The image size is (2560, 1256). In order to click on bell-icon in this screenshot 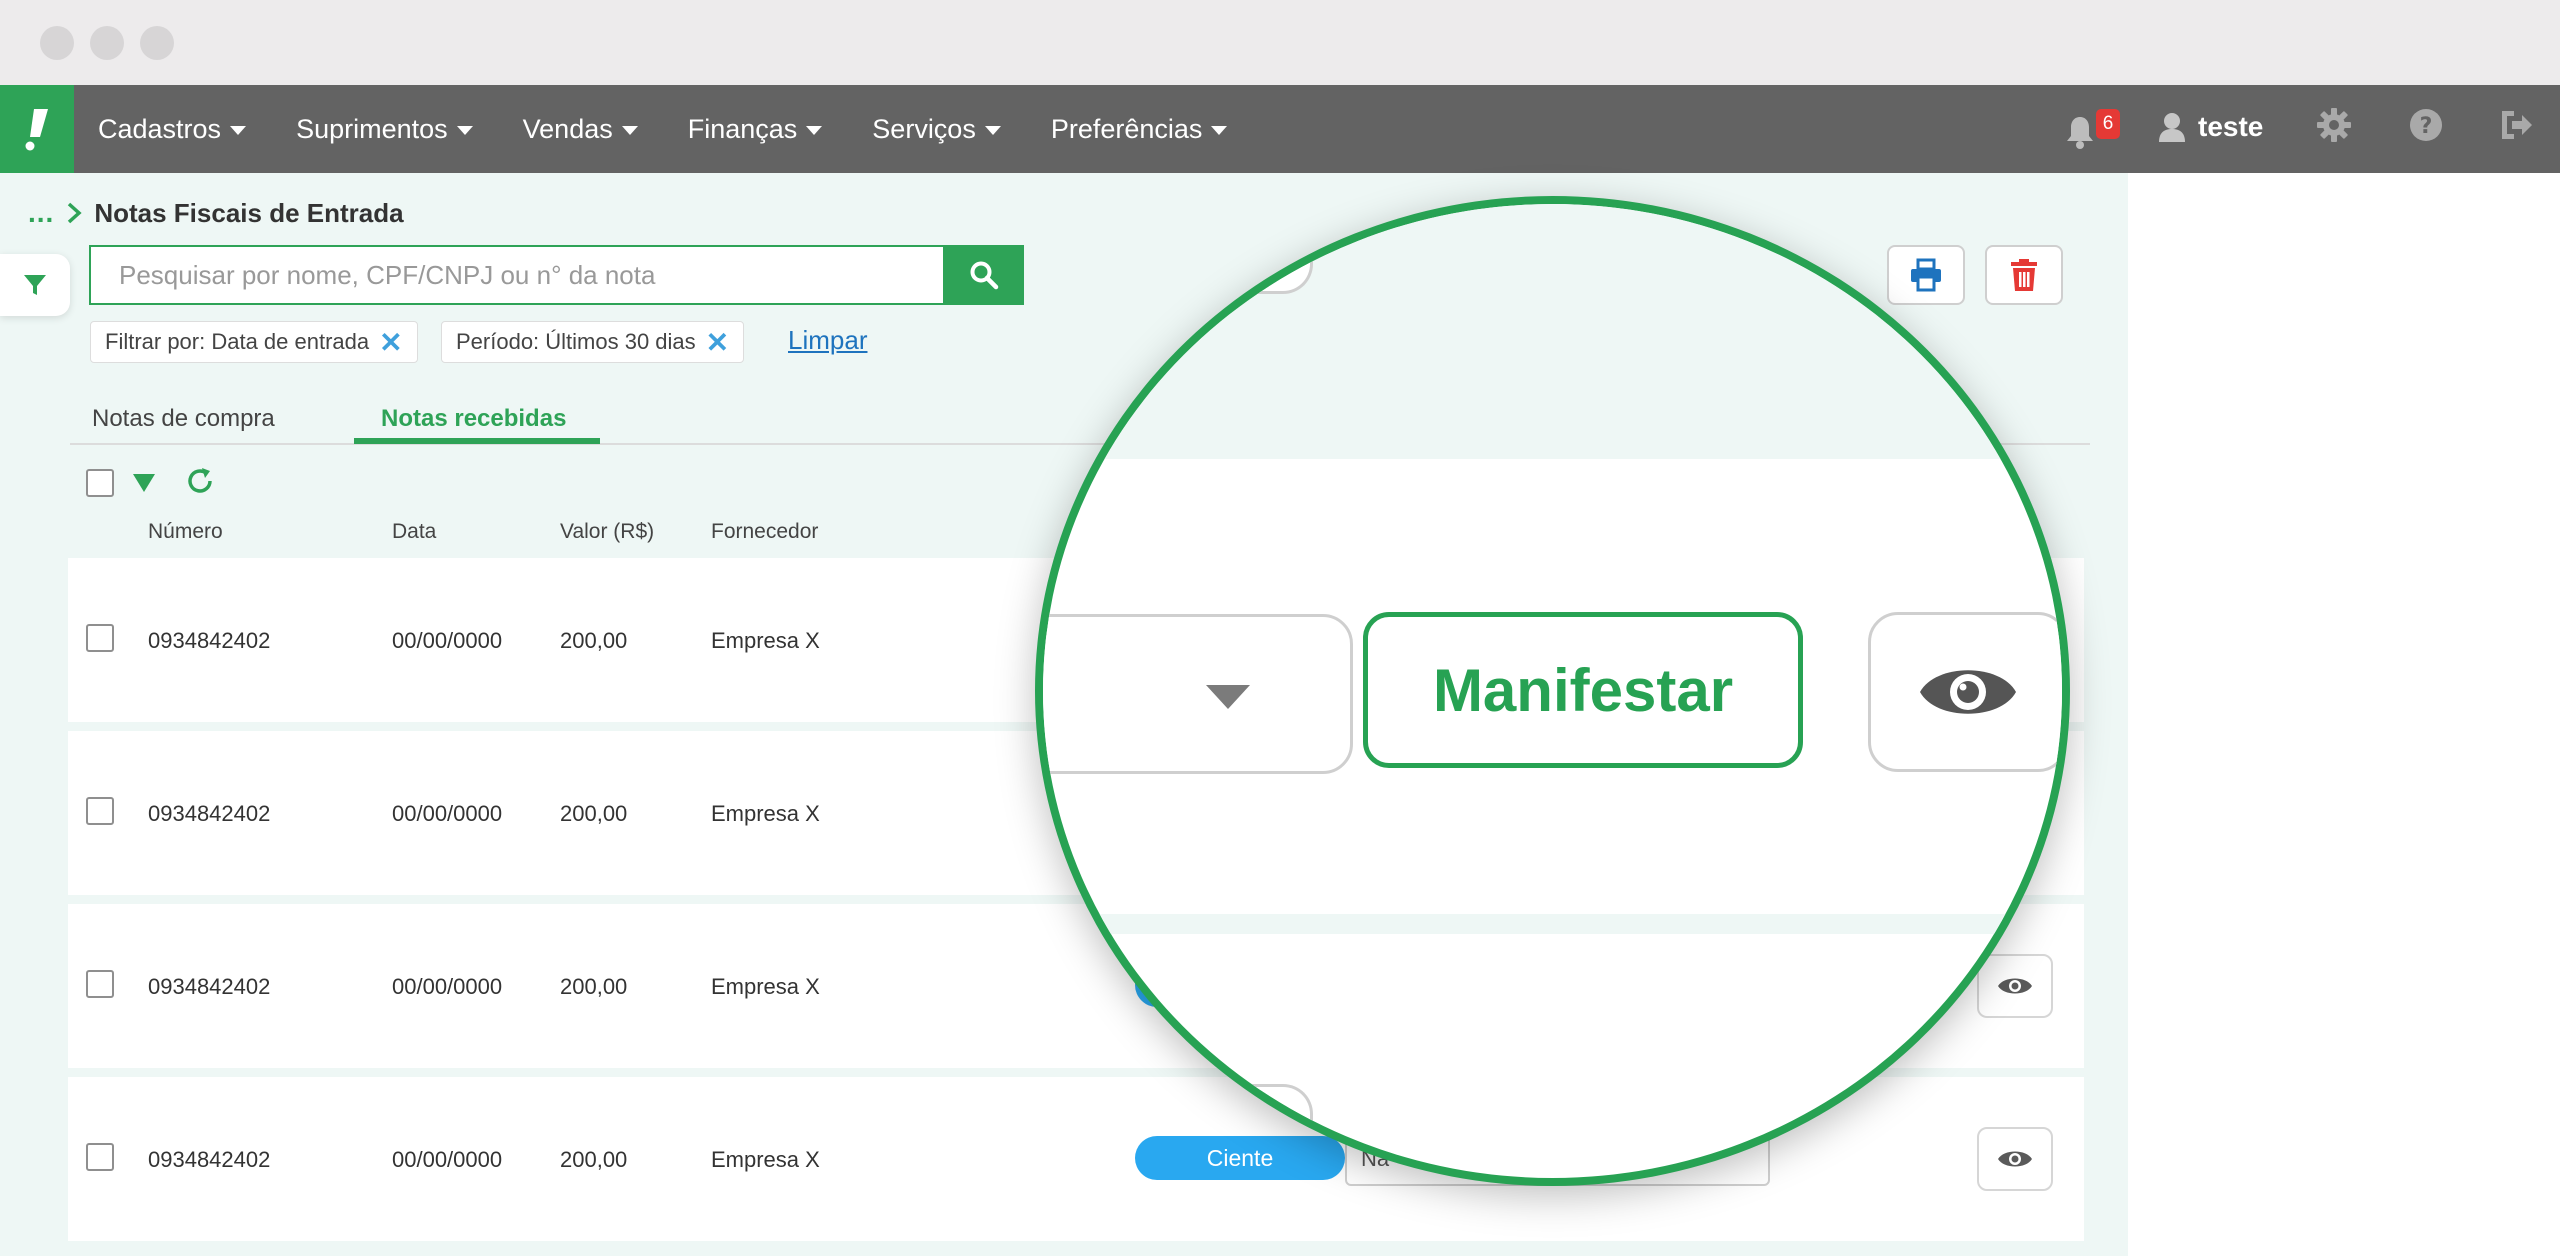, I will do `click(2080, 133)`.